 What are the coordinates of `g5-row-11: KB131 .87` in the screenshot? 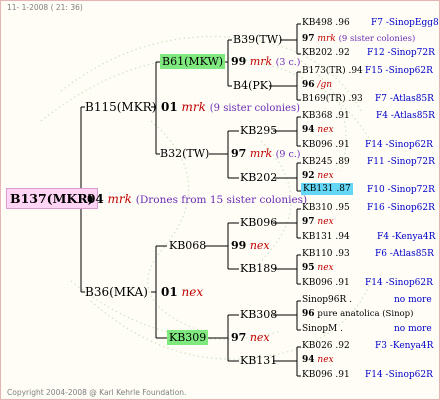 It's located at (327, 189).